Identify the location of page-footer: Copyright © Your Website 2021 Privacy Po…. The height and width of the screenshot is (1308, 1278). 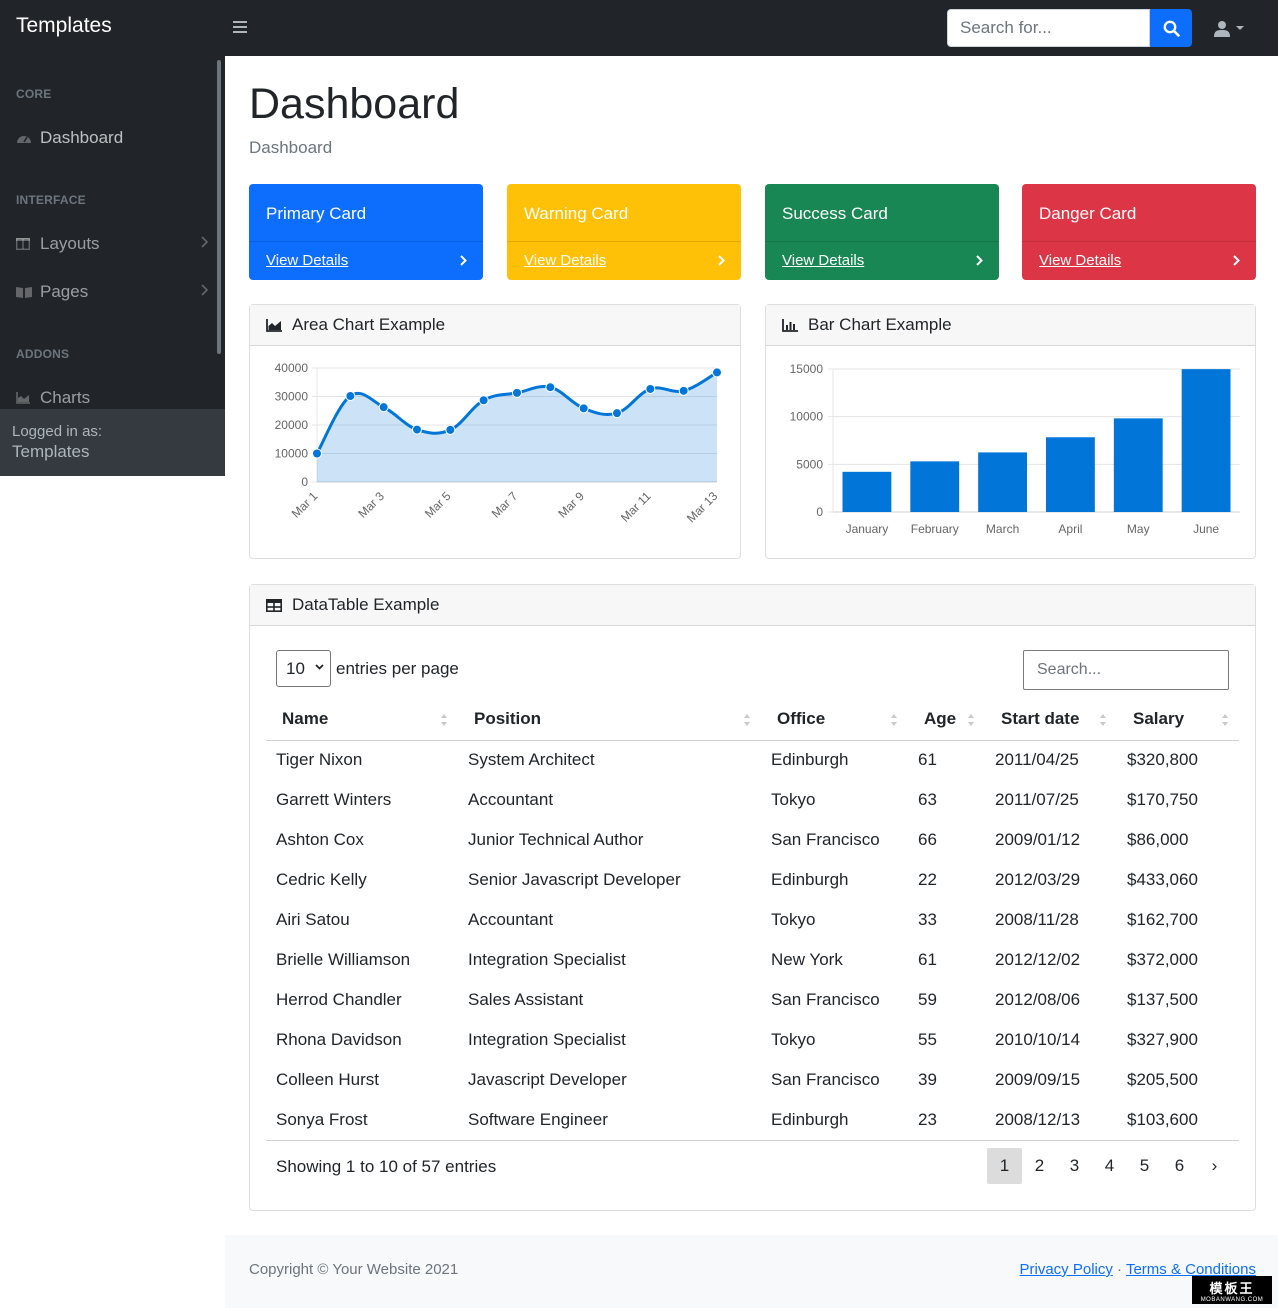
(751, 1271).